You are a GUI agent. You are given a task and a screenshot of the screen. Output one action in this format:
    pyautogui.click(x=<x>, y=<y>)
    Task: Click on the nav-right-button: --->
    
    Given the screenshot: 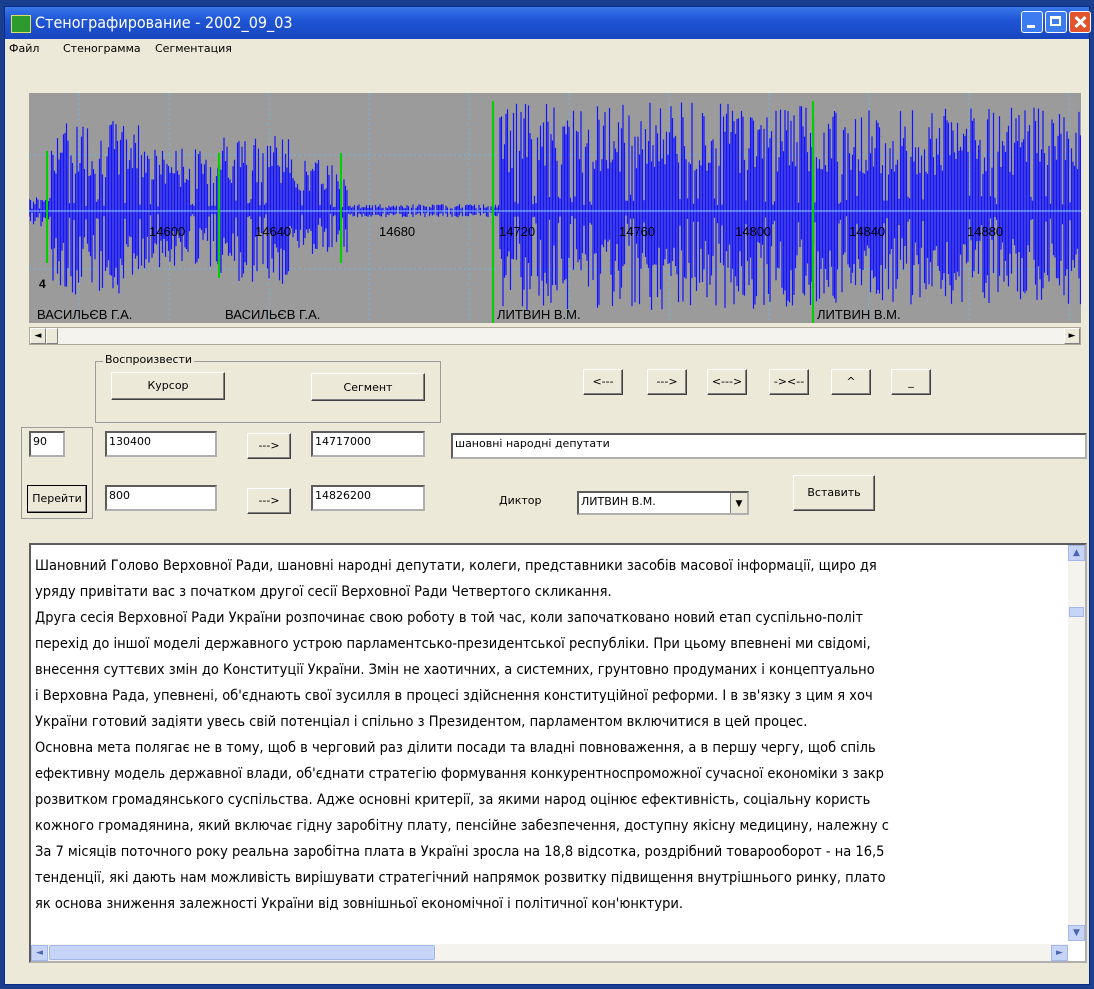 What is the action you would take?
    pyautogui.click(x=667, y=382)
    